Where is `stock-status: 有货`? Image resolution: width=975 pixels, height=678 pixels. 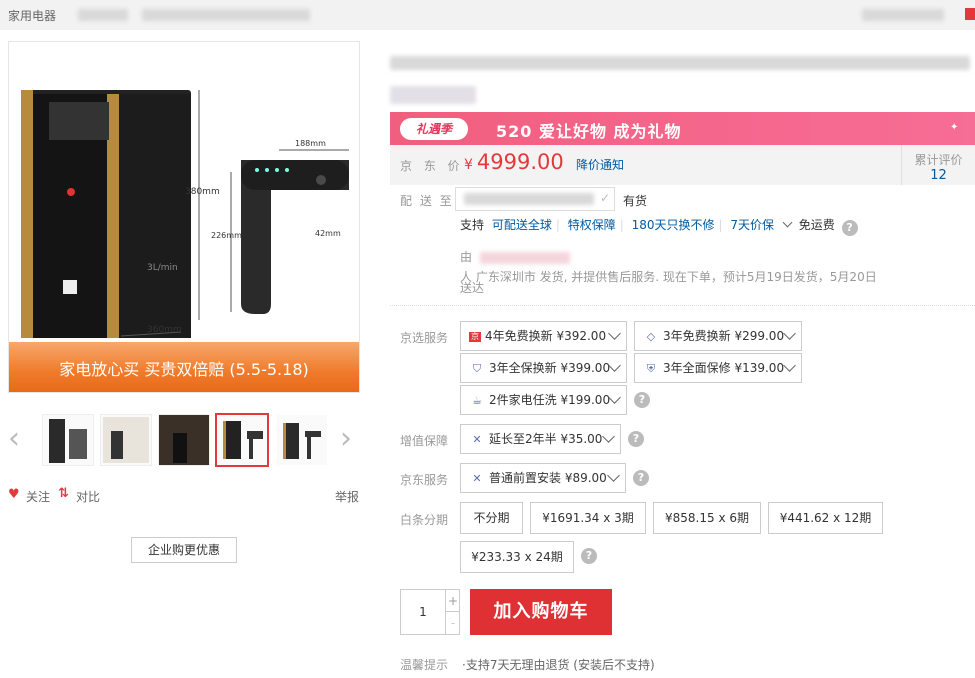 stock-status: 有货 is located at coordinates (635, 201).